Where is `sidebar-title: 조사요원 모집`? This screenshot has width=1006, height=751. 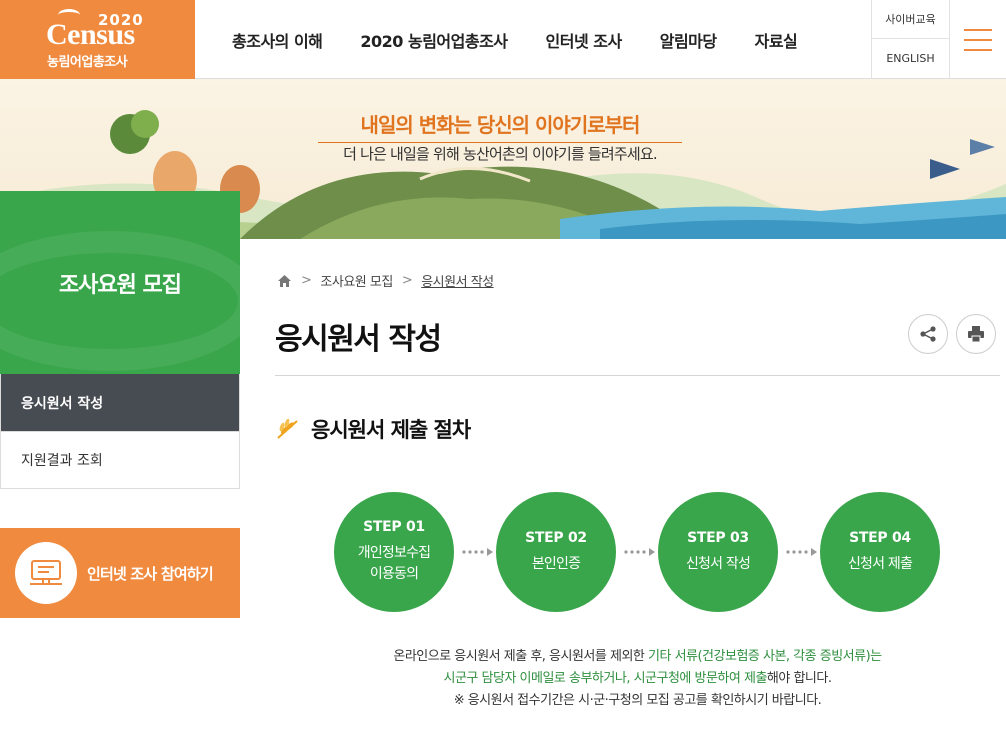 sidebar-title: 조사요원 모집 is located at coordinates (120, 282).